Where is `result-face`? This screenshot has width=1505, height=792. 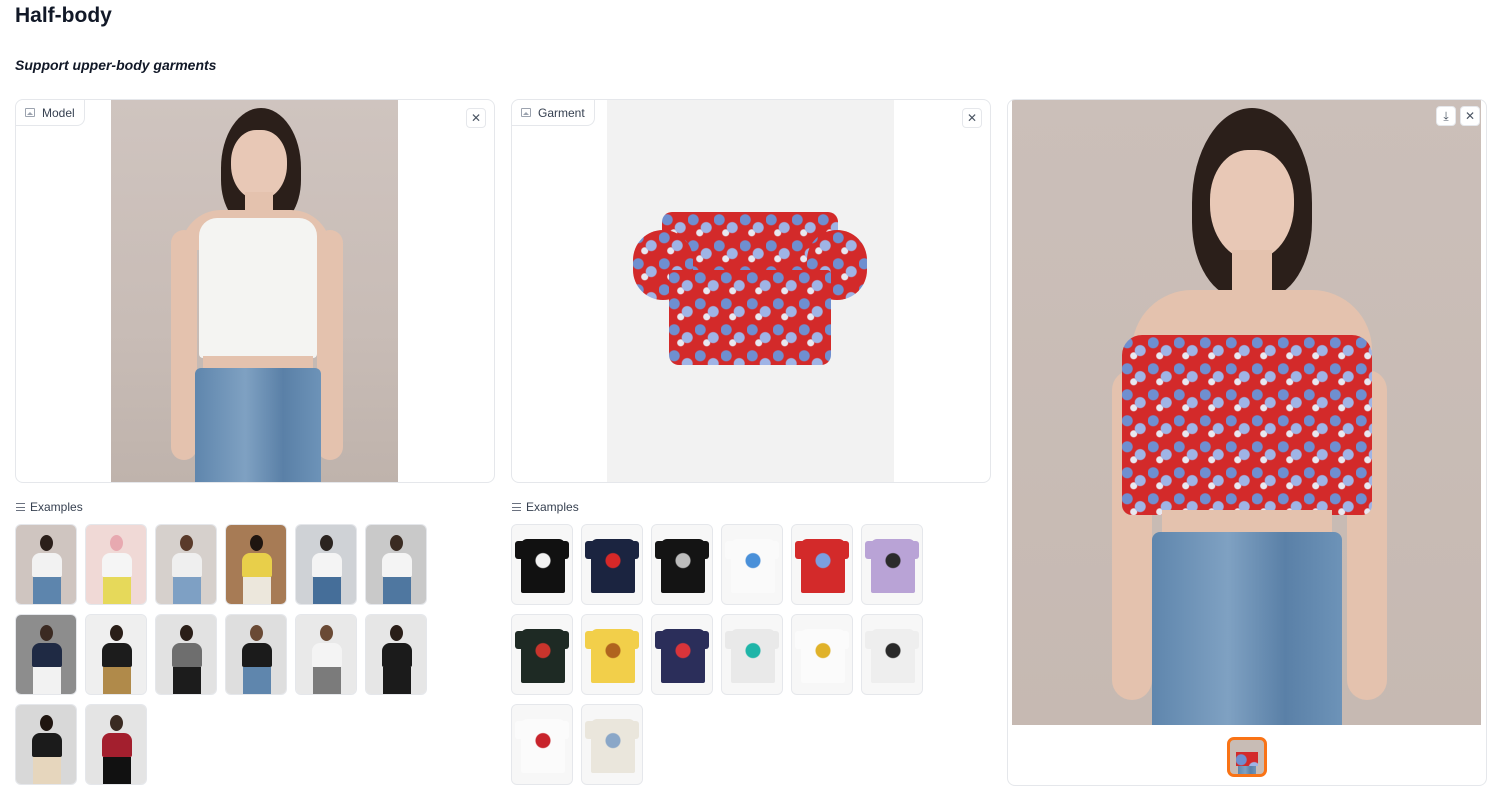
result-face is located at coordinates (1252, 205).